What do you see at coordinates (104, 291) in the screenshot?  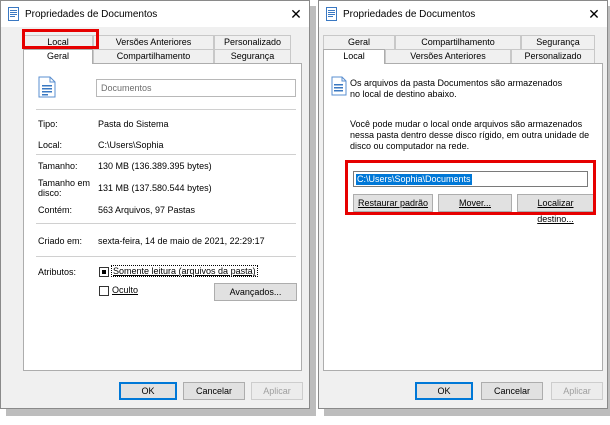 I see `hidden-checkbox` at bounding box center [104, 291].